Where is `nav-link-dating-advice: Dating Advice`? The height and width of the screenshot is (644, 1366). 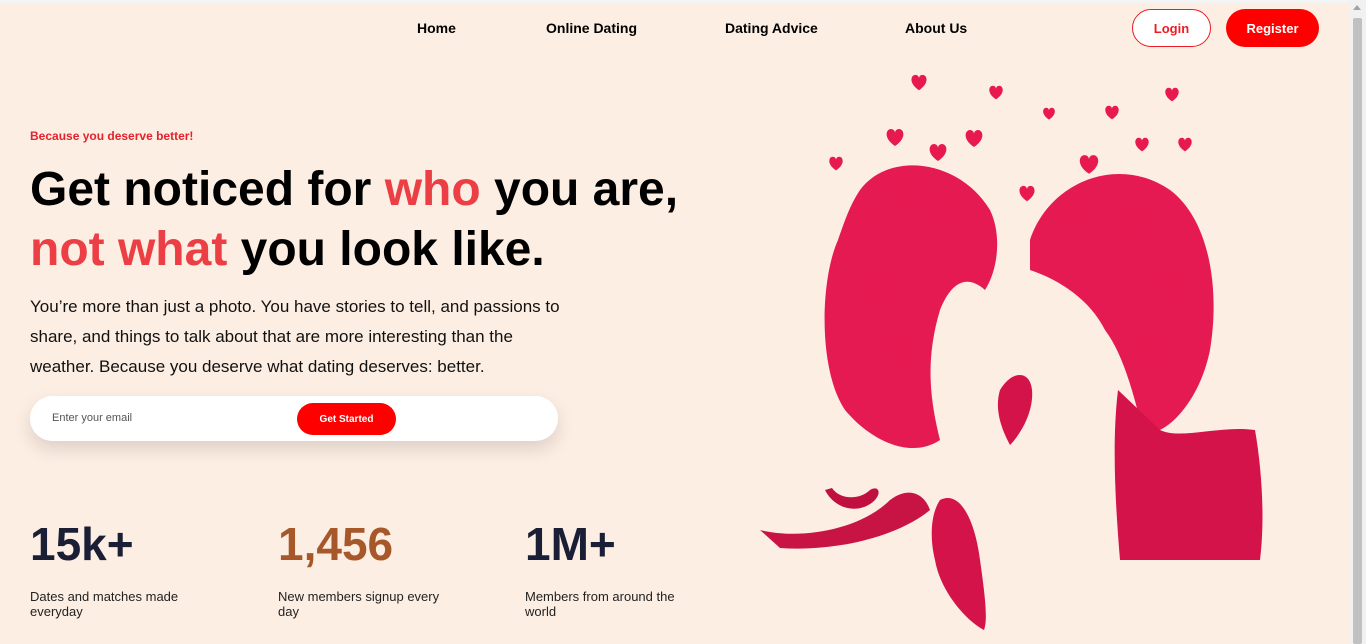
nav-link-dating-advice: Dating Advice is located at coordinates (771, 28).